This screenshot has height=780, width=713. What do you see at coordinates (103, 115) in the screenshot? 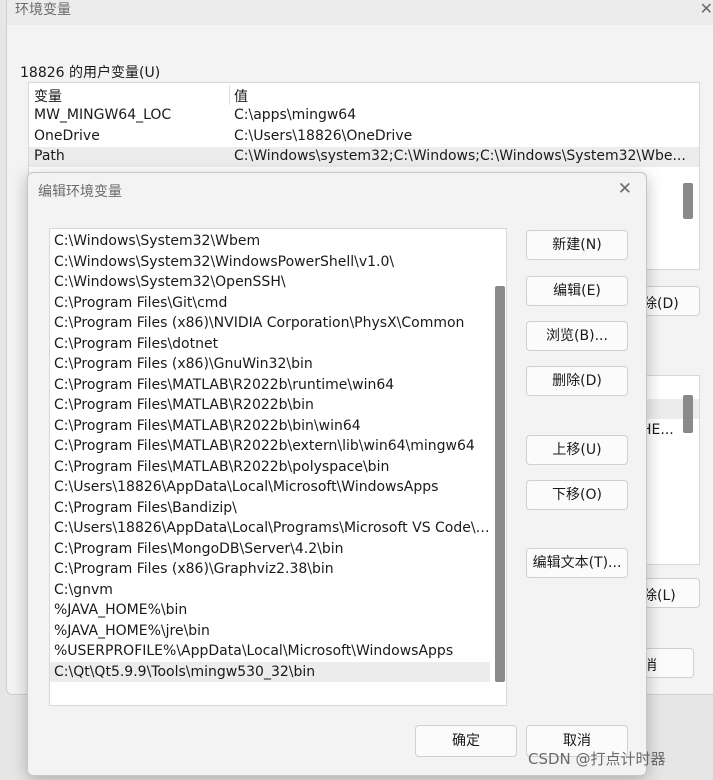
I see `variable-name: MW_MINGW64_LOC` at bounding box center [103, 115].